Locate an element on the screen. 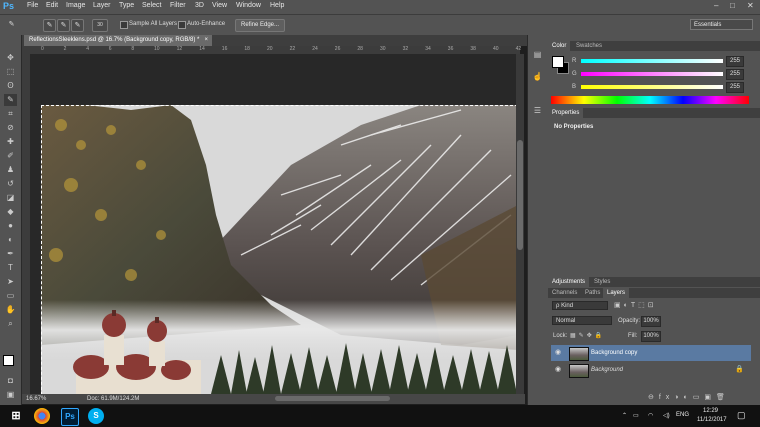 The image size is (760, 427). skype-icon: S is located at coordinates (96, 416).